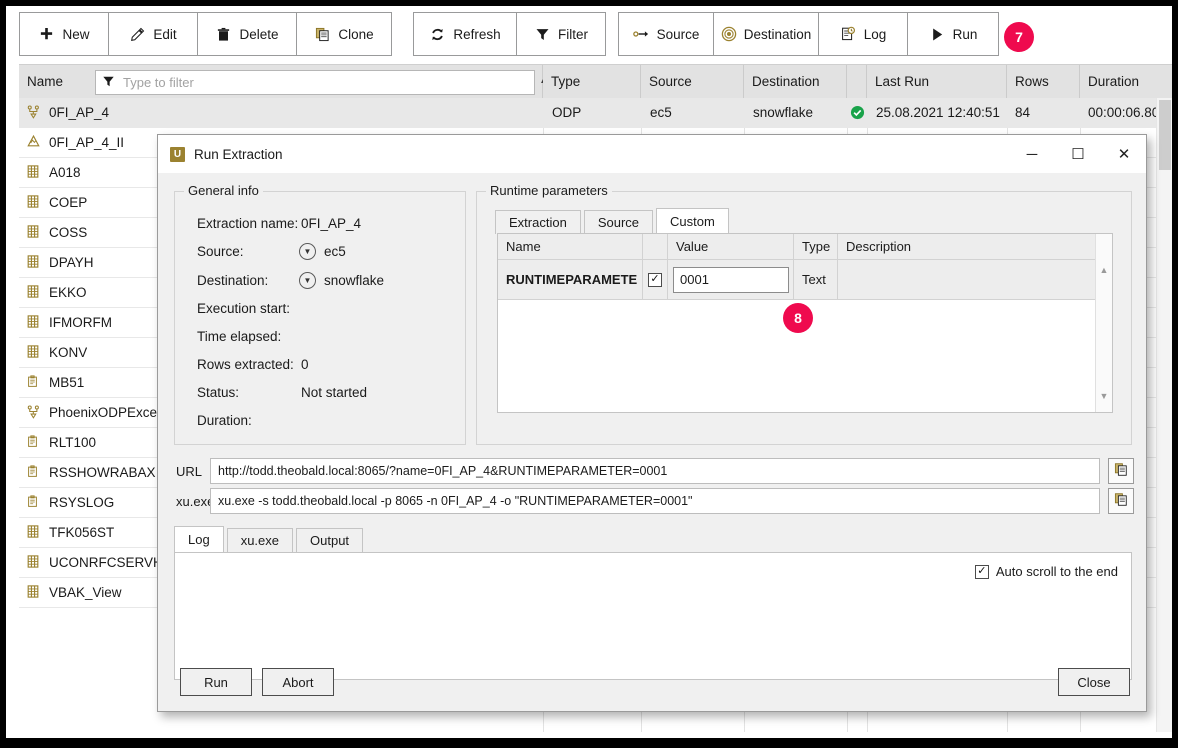 The width and height of the screenshot is (1178, 748). What do you see at coordinates (111, 562) in the screenshot?
I see `row-name: UCONRFCSERVHEAD` at bounding box center [111, 562].